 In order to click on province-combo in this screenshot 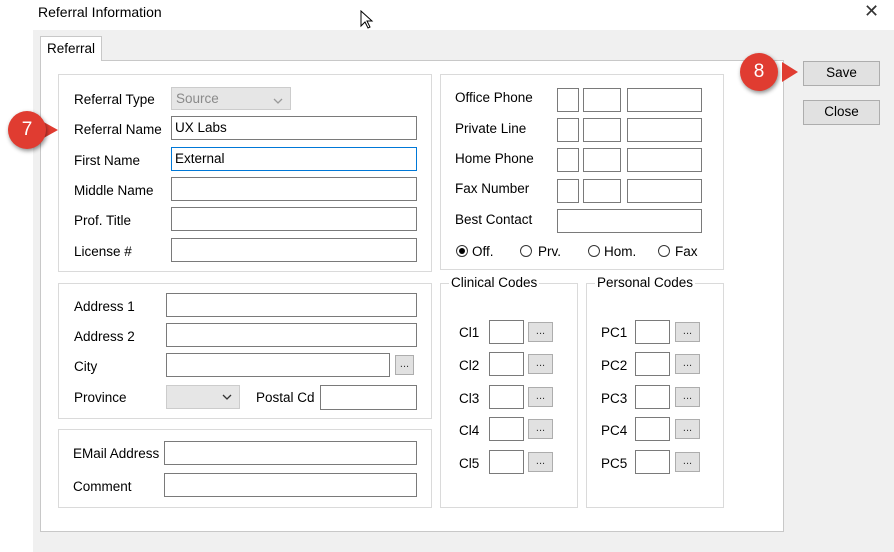, I will do `click(203, 397)`.